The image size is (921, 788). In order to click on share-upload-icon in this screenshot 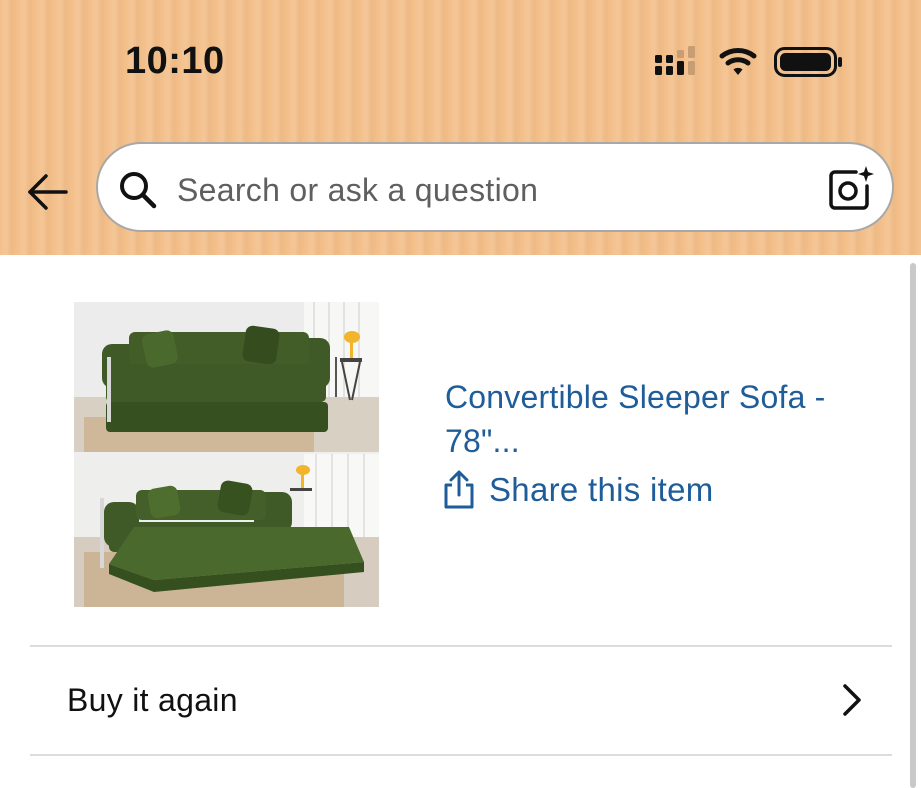, I will do `click(459, 489)`.